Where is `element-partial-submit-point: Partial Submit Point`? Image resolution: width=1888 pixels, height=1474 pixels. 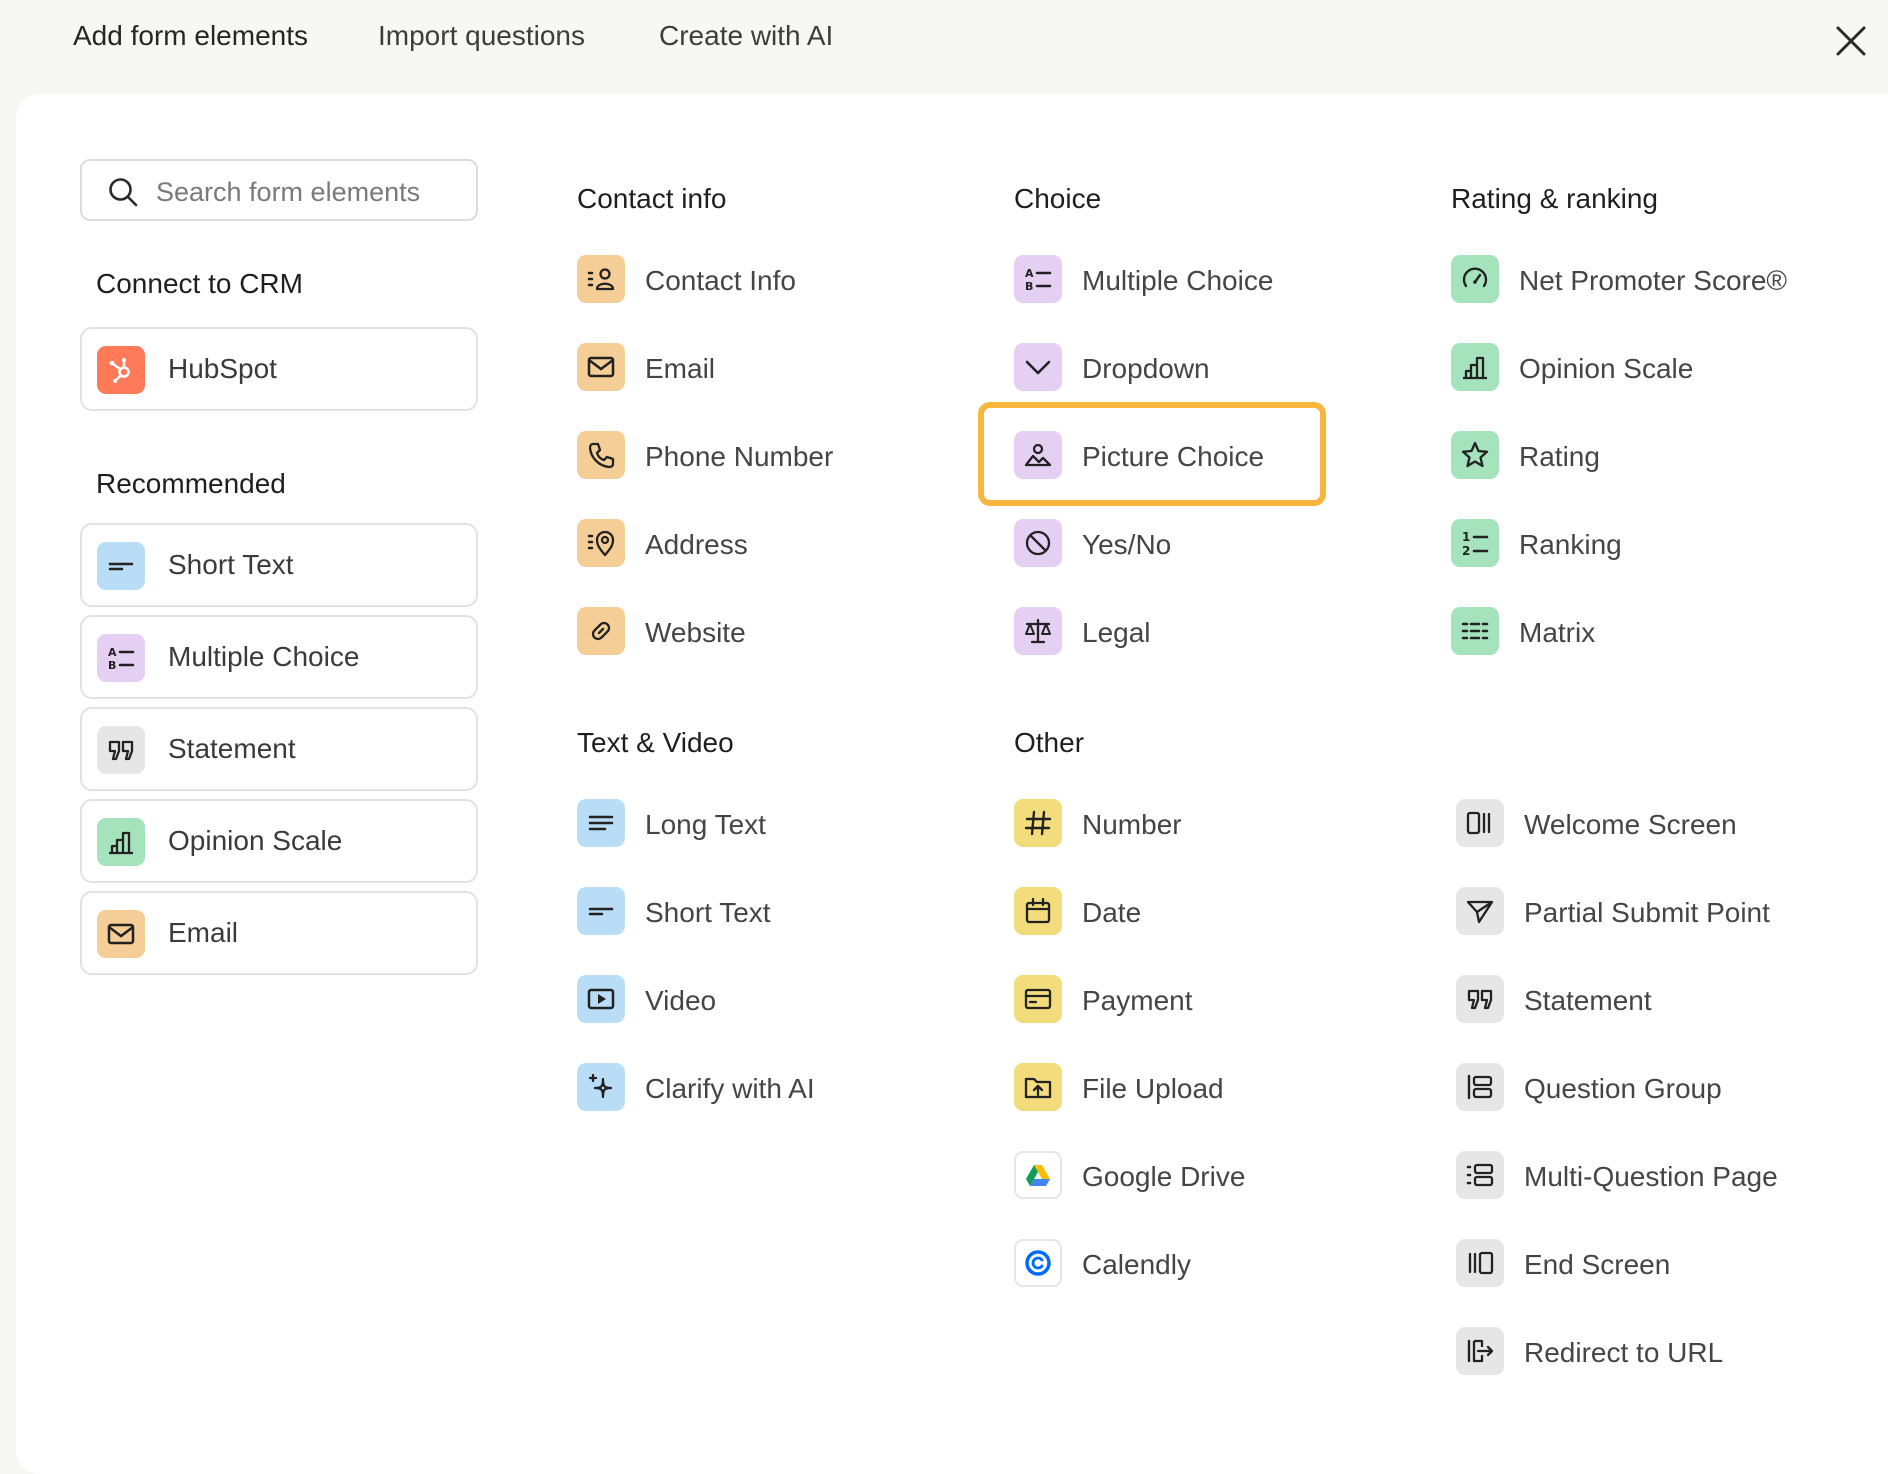 element-partial-submit-point: Partial Submit Point is located at coordinates (1656, 912).